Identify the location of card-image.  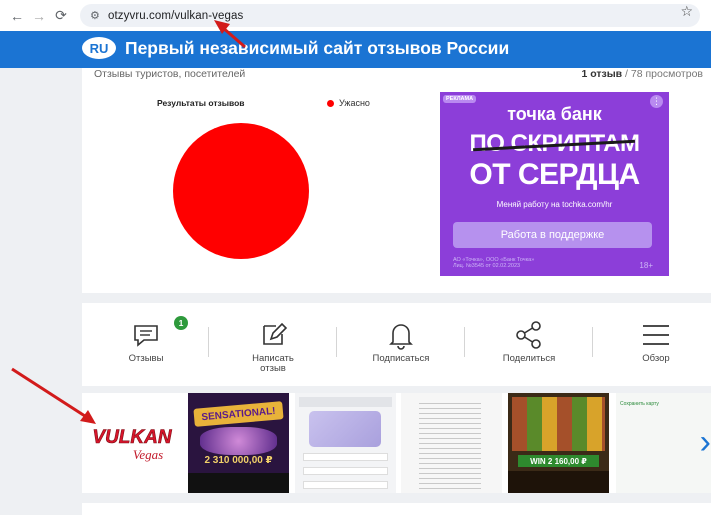
(345, 429).